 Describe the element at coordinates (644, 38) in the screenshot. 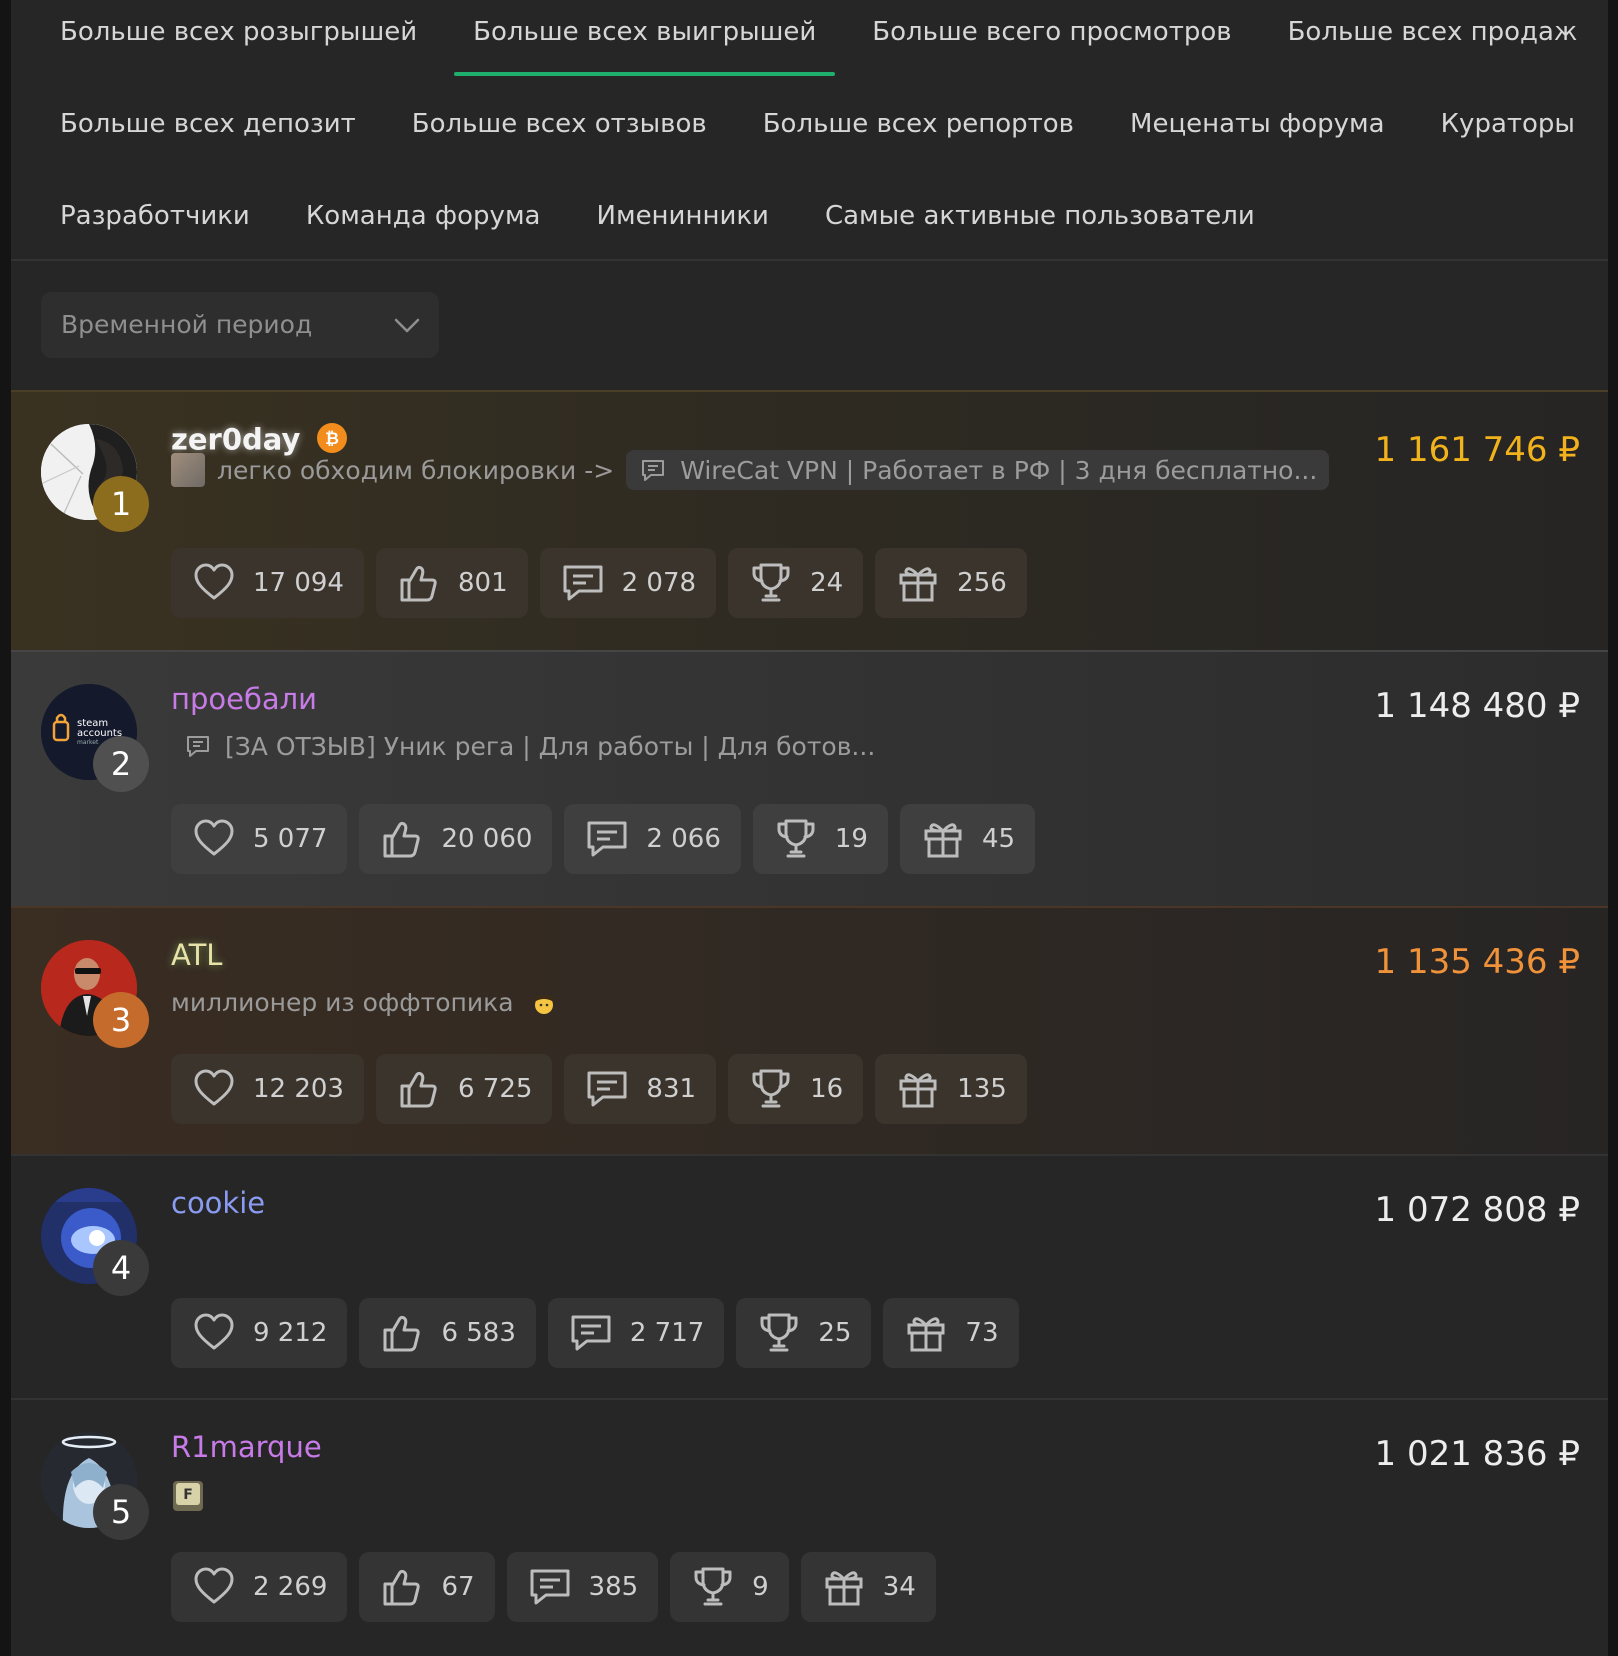

I see `tab-most-winnings: Больше всех выигрышей` at that location.